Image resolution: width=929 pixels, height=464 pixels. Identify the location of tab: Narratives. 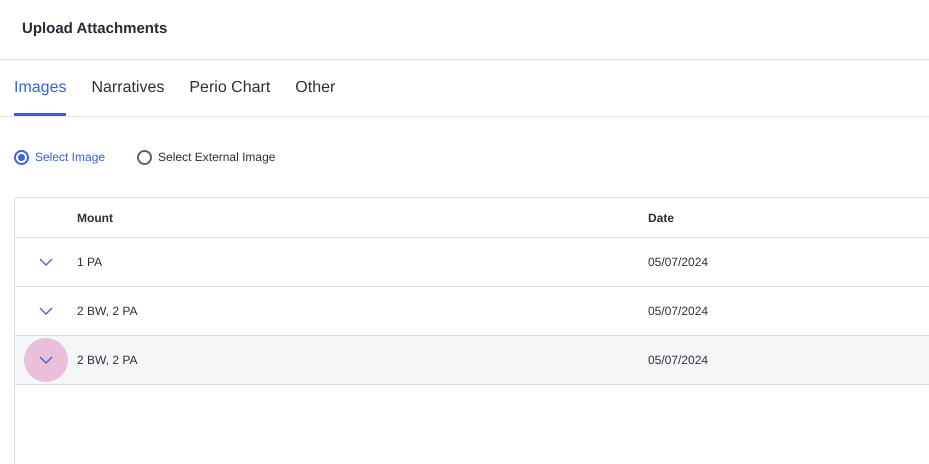
(127, 88).